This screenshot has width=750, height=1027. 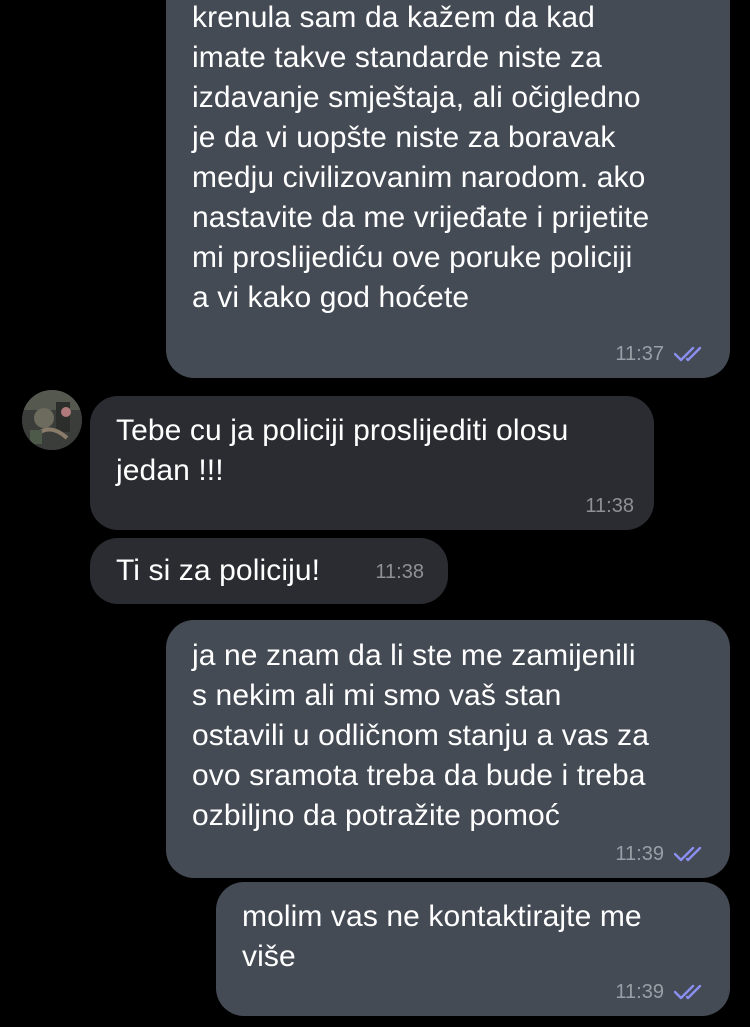 What do you see at coordinates (639, 354) in the screenshot?
I see `message-time: 11:37` at bounding box center [639, 354].